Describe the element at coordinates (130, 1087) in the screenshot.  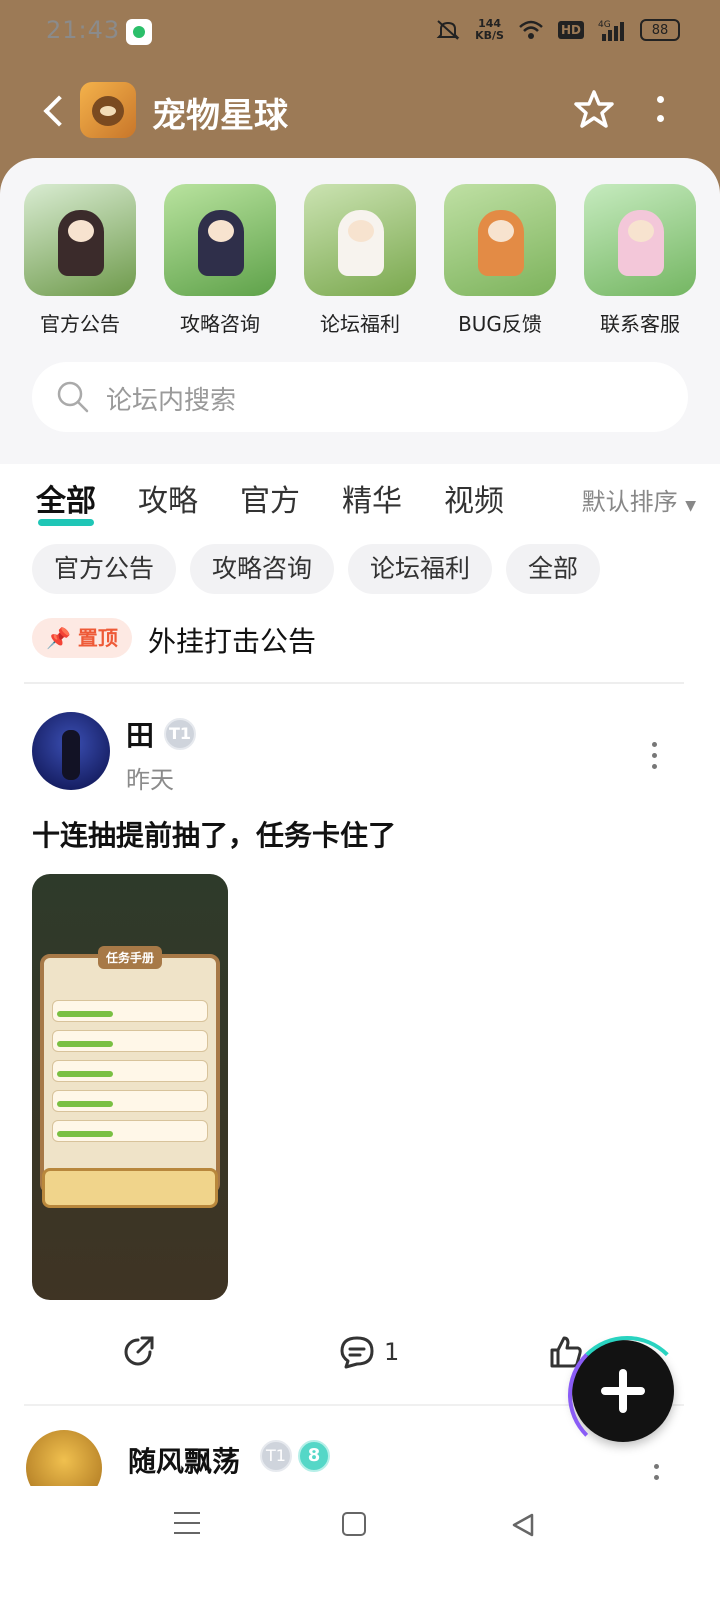
I see `post-image: 任务手册` at that location.